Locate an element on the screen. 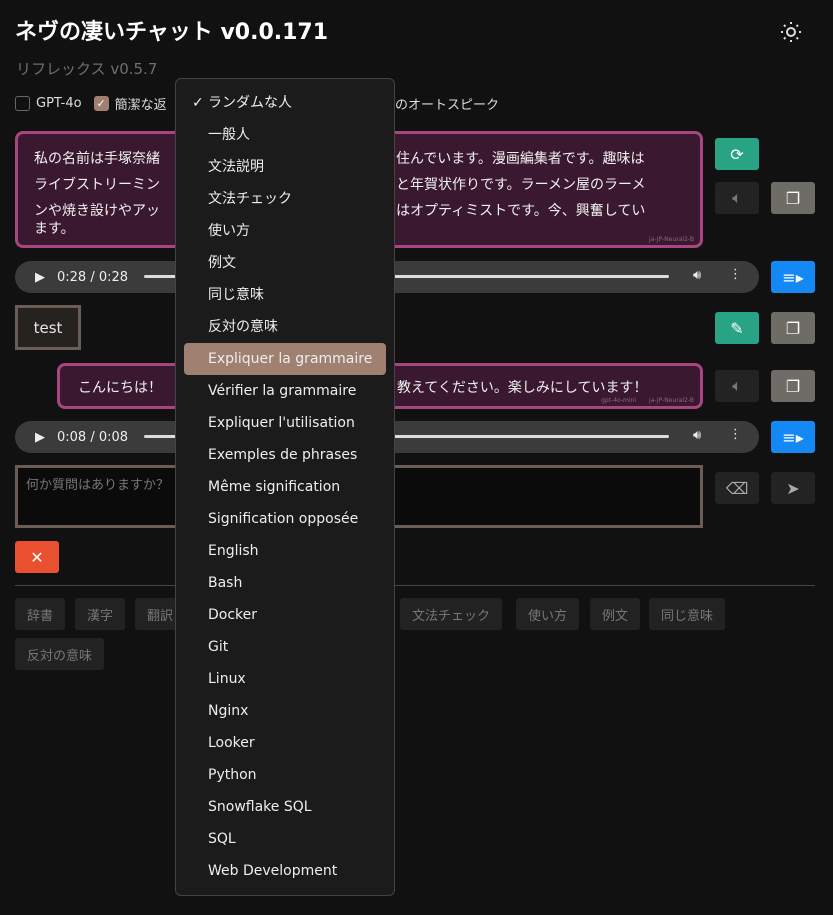 The width and height of the screenshot is (833, 915). dropdown-item: Snowflake SQL is located at coordinates (285, 807).